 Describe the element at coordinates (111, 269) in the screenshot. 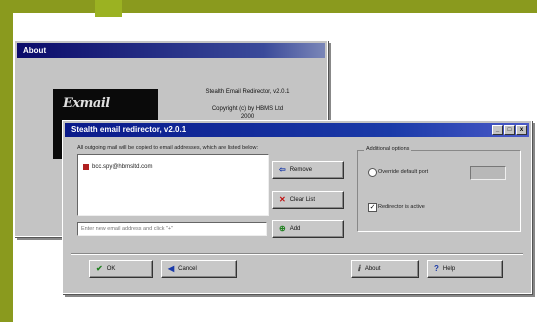

I see `ok-label: OK` at that location.